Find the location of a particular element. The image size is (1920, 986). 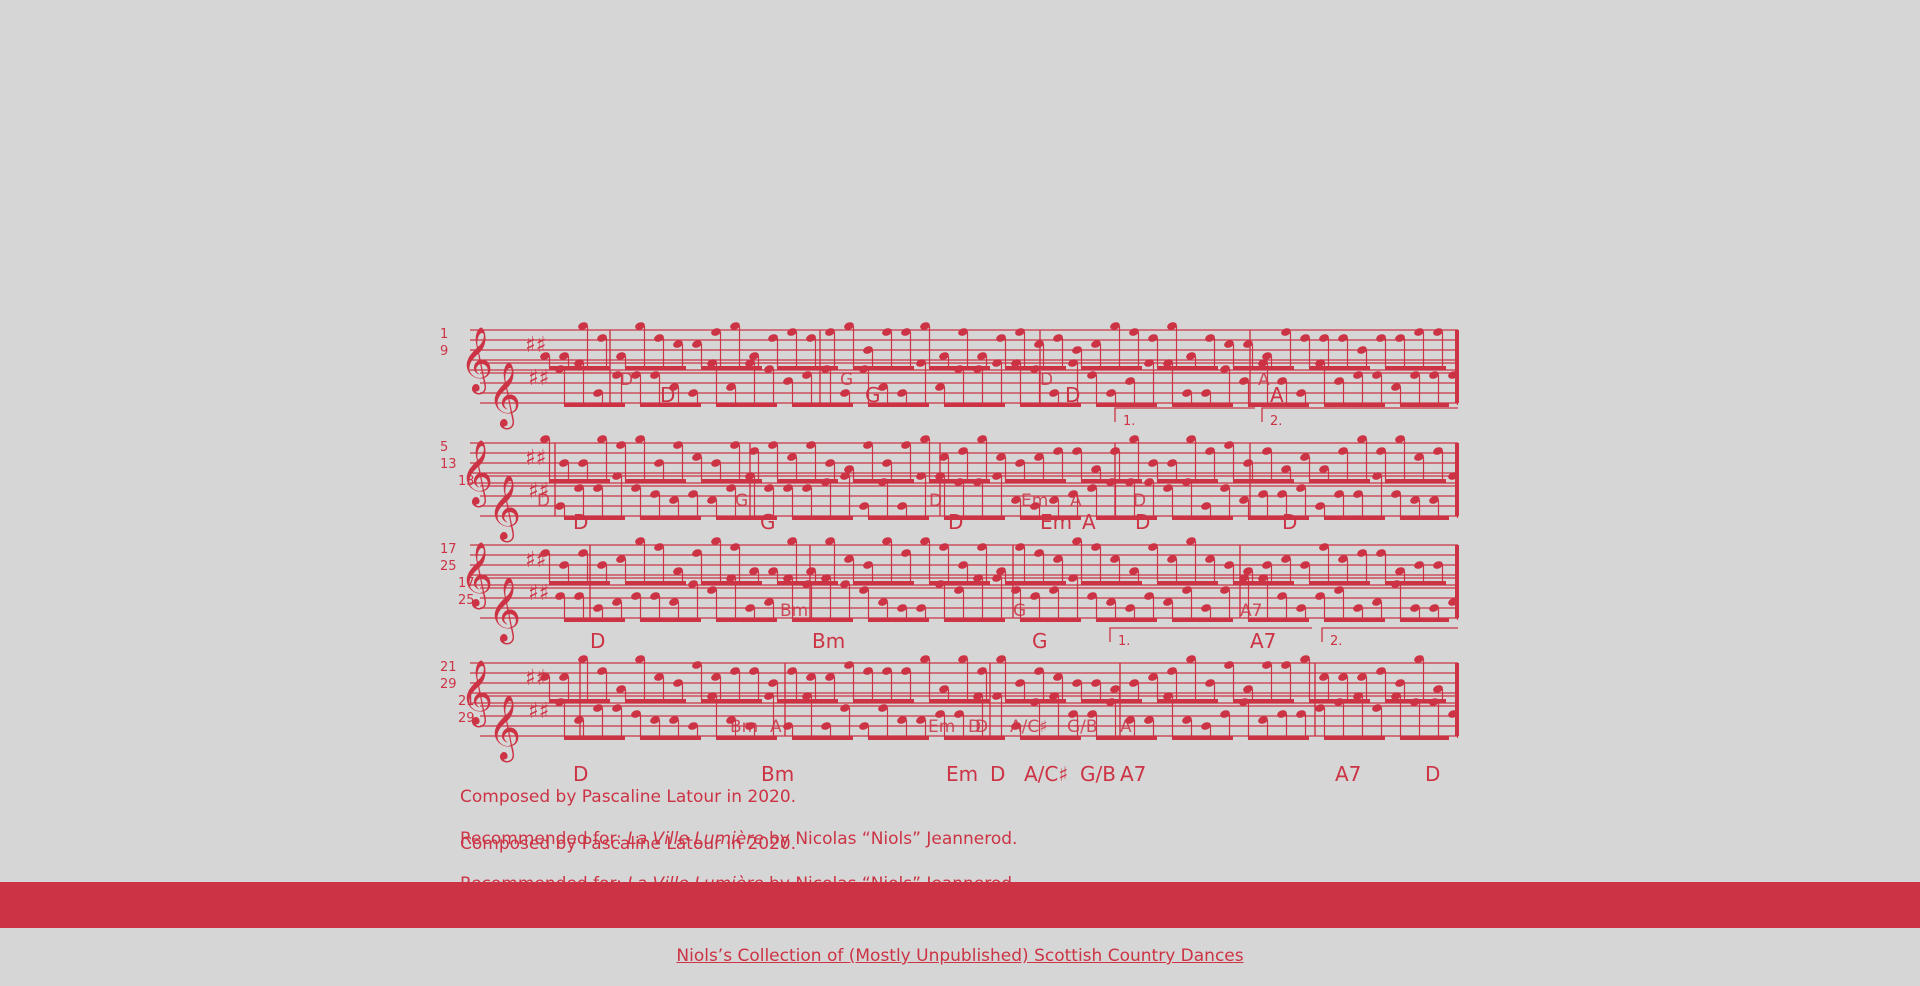

chord-symbol-ghost: A7 is located at coordinates (1251, 611).